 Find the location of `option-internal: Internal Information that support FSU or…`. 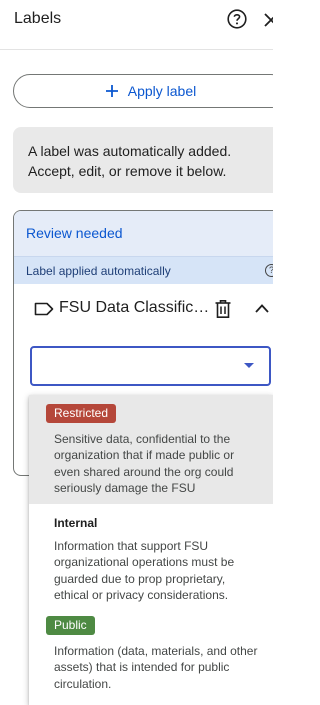

option-internal: Internal Information that support FSU or… is located at coordinates (151, 556).